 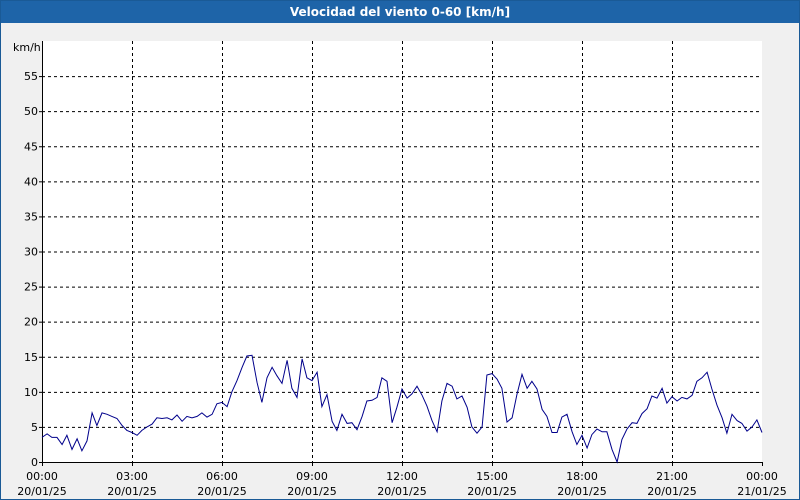 I want to click on x-tick-time: 21:00, so click(x=672, y=476).